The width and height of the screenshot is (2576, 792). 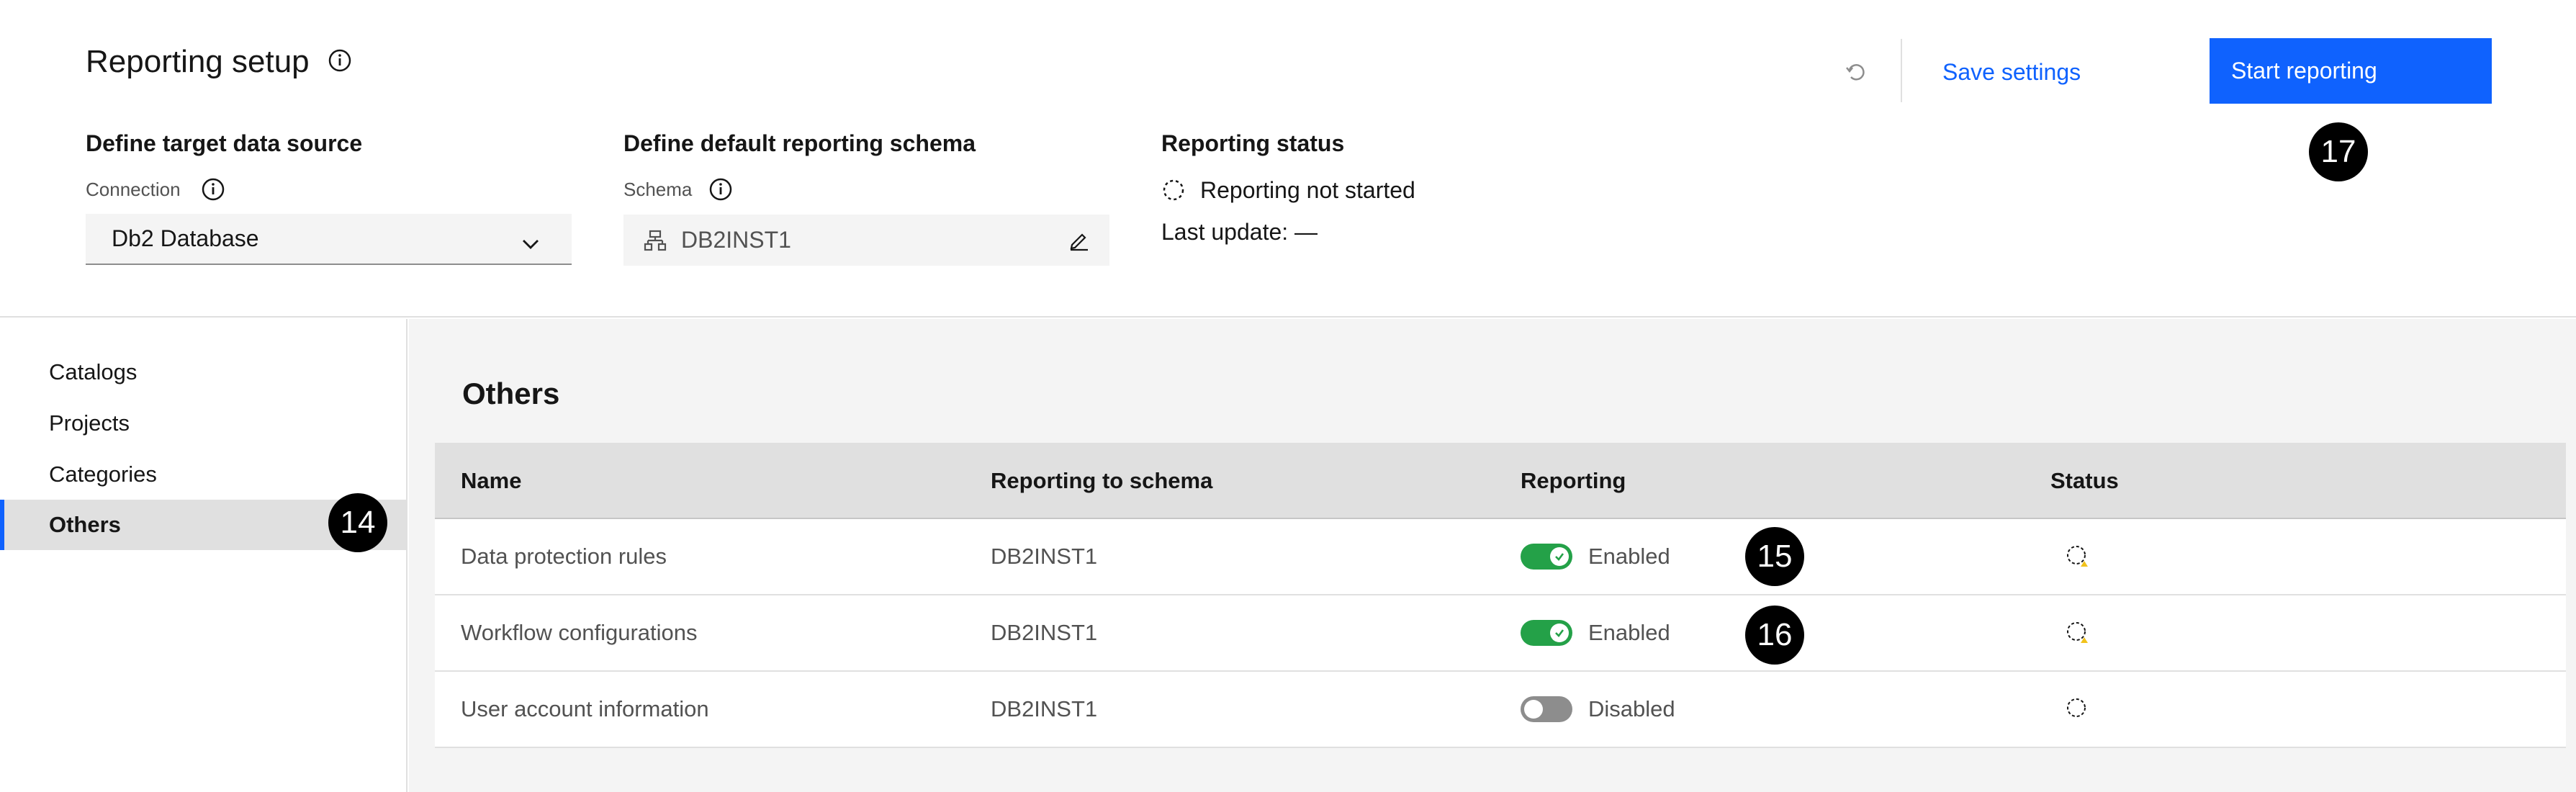 I want to click on column-header-status: Status, so click(x=2084, y=481).